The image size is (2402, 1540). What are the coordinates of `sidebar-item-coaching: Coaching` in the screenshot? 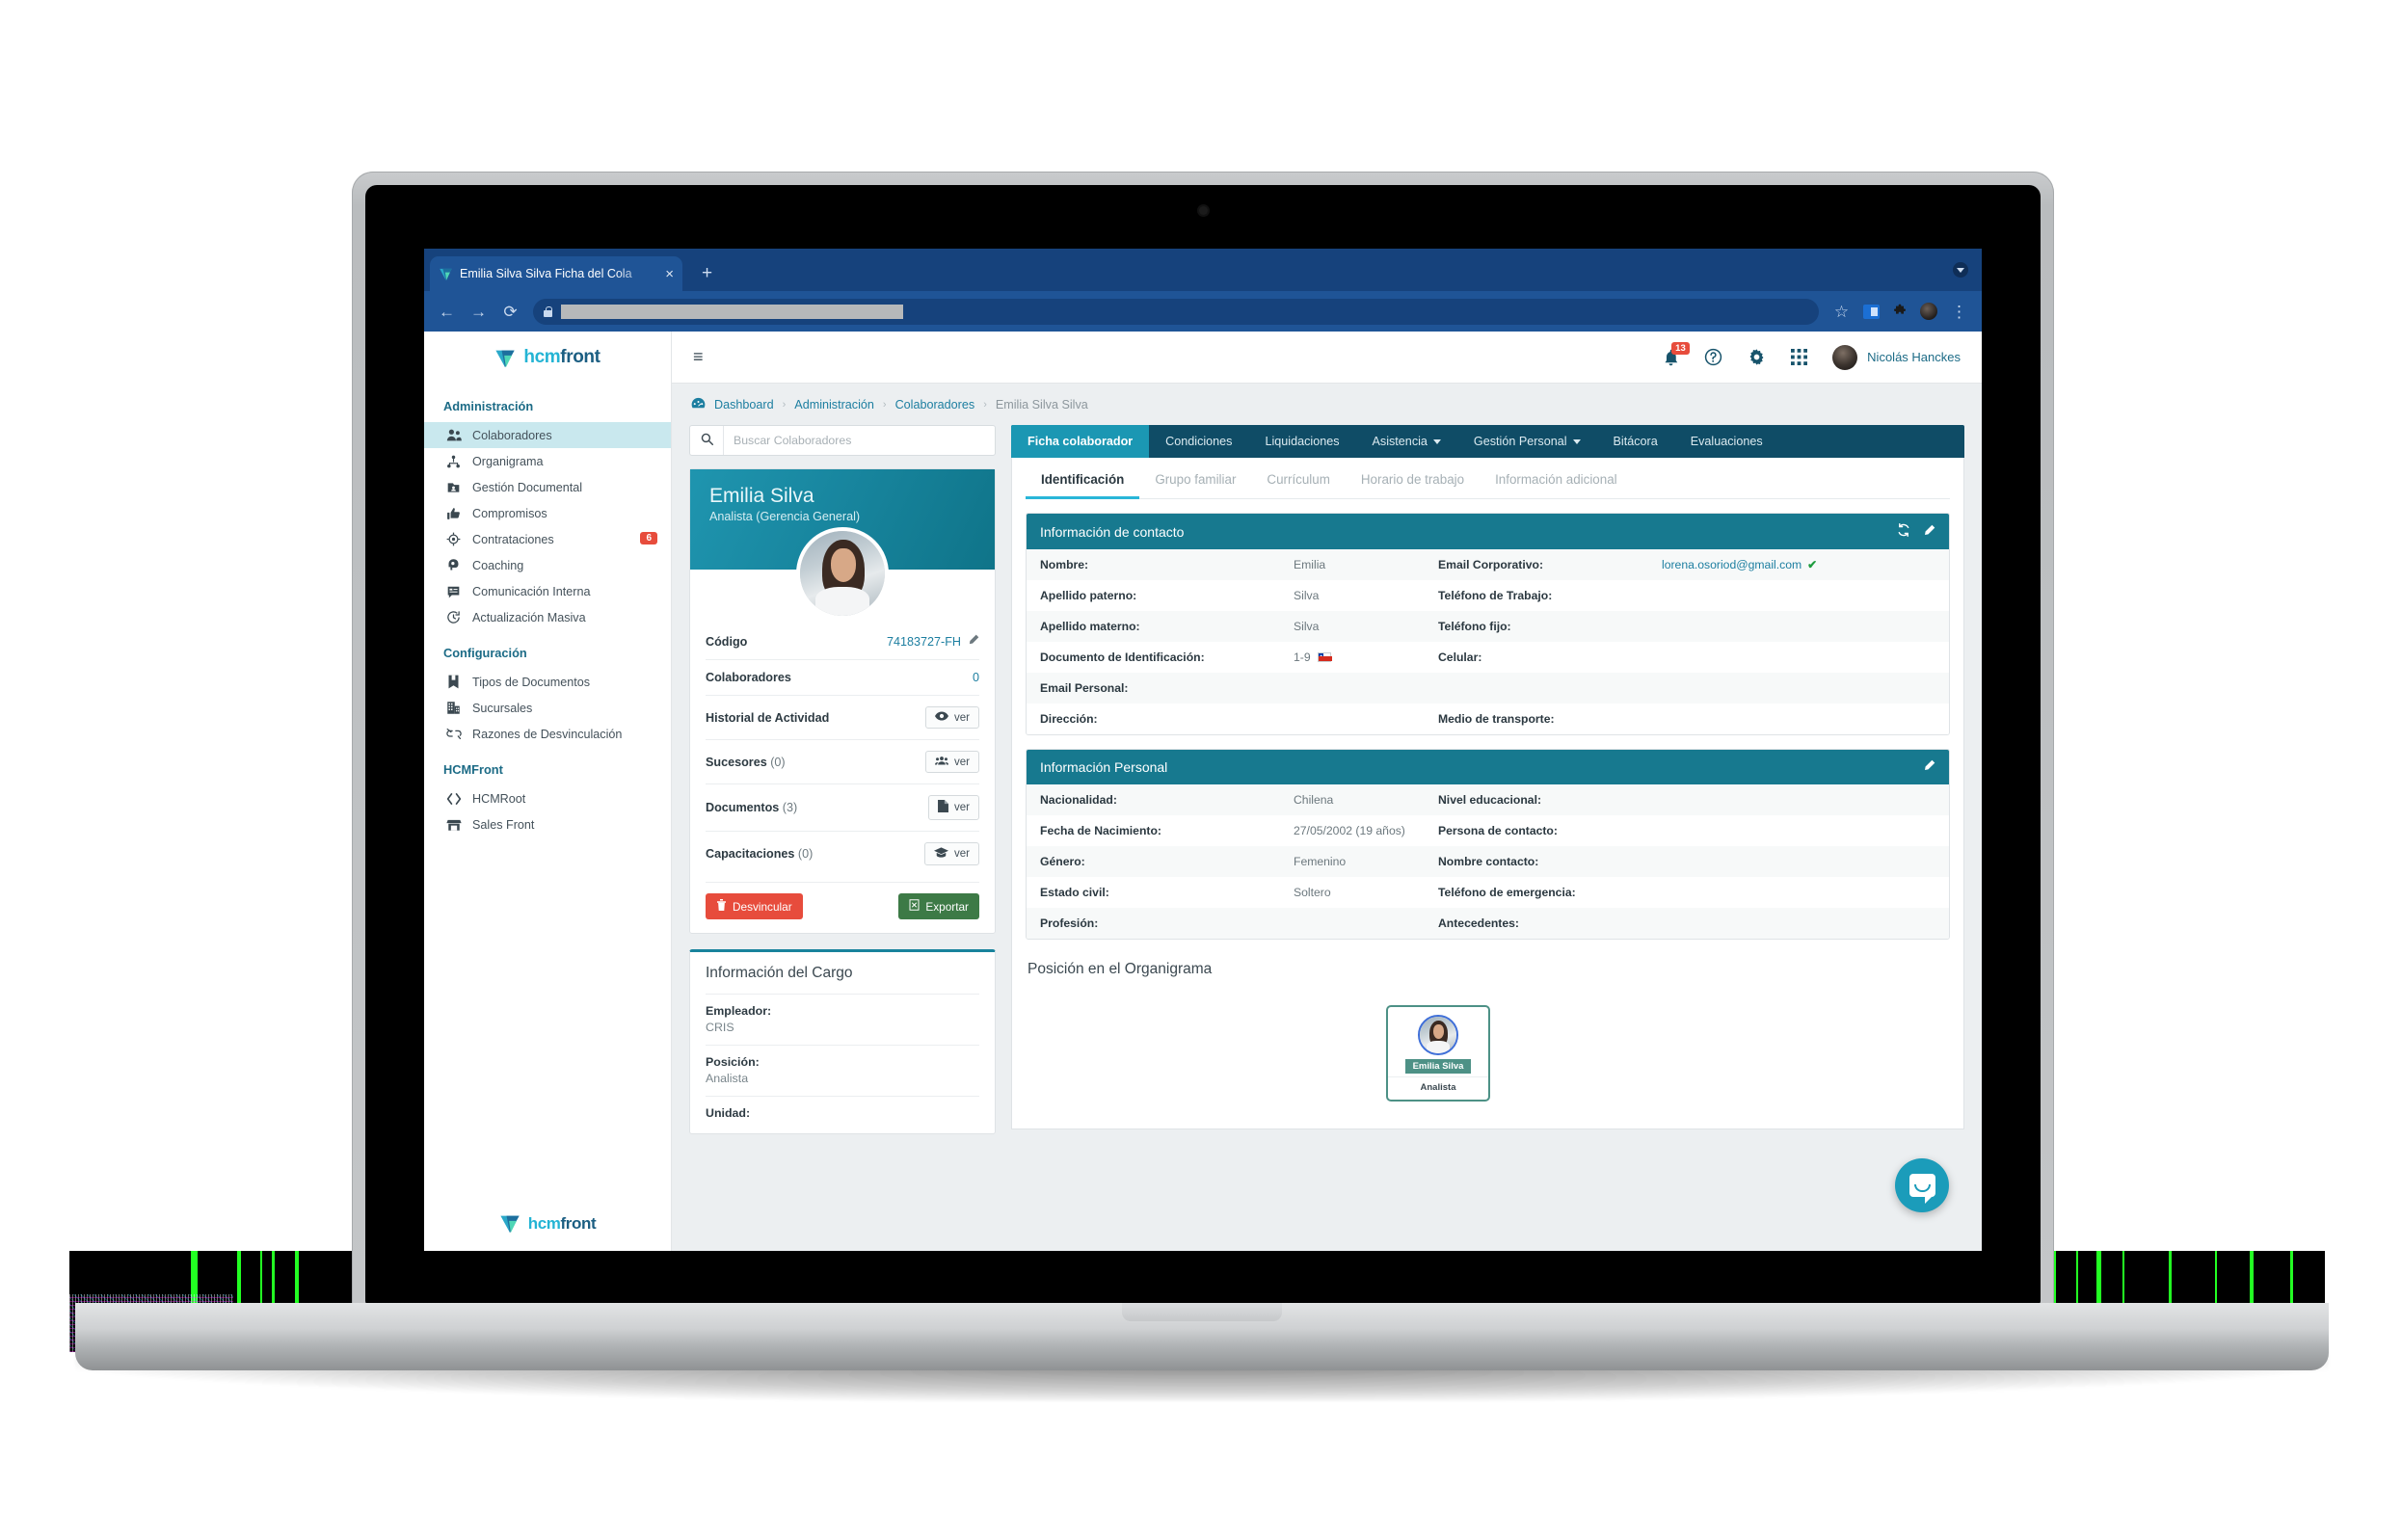 It's located at (548, 565).